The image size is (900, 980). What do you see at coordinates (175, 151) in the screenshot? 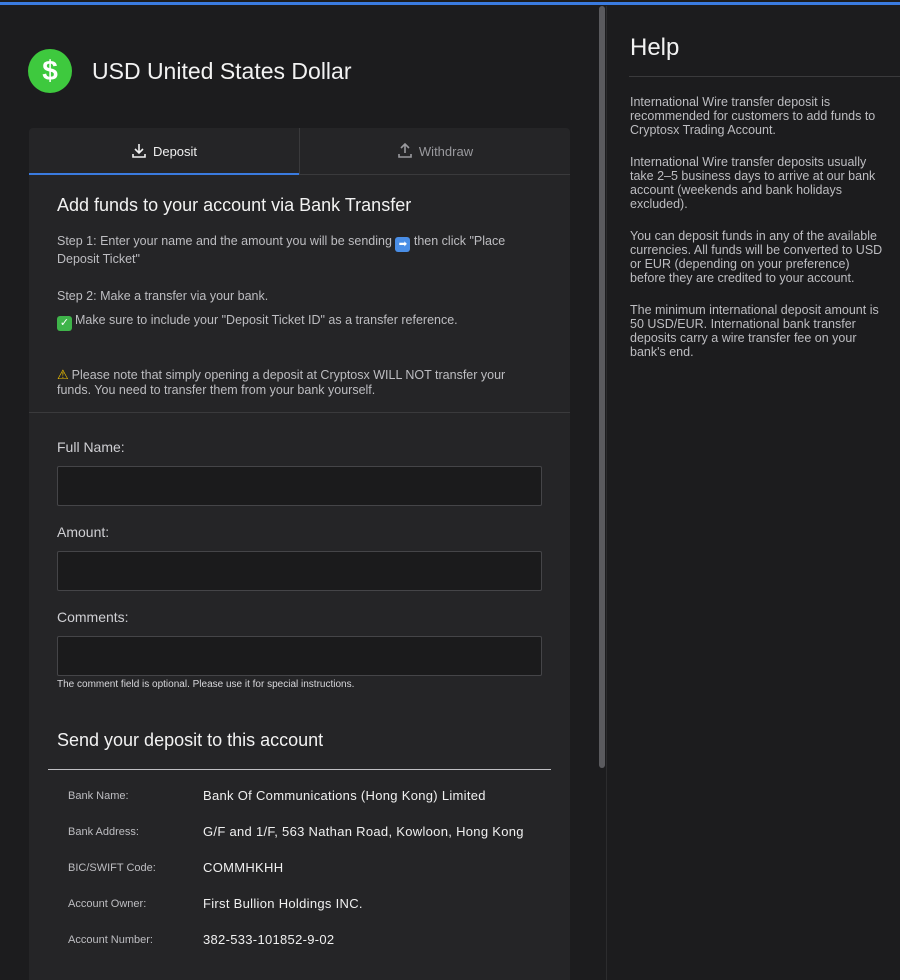
I see `tab-deposit-label: Deposit` at bounding box center [175, 151].